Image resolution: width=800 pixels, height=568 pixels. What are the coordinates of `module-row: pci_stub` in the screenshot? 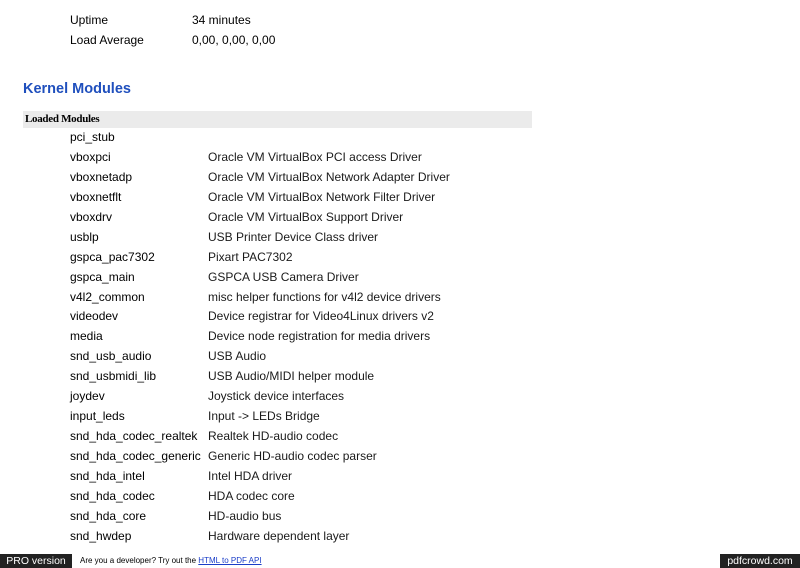 It's located at (260, 138).